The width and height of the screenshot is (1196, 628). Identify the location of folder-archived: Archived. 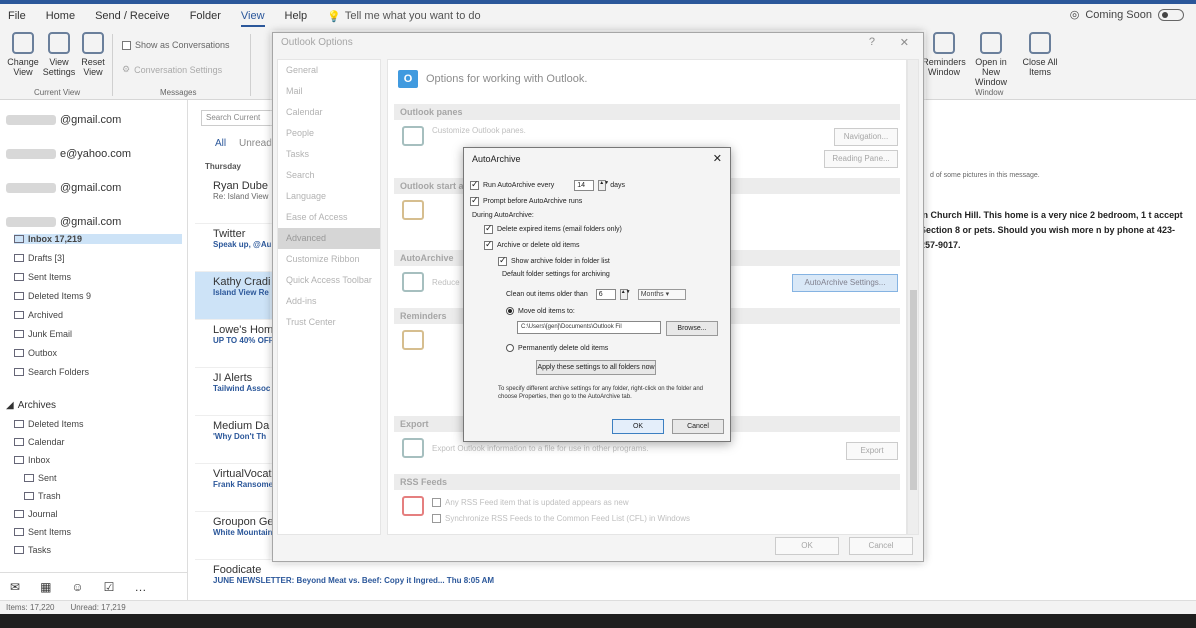
(38, 315).